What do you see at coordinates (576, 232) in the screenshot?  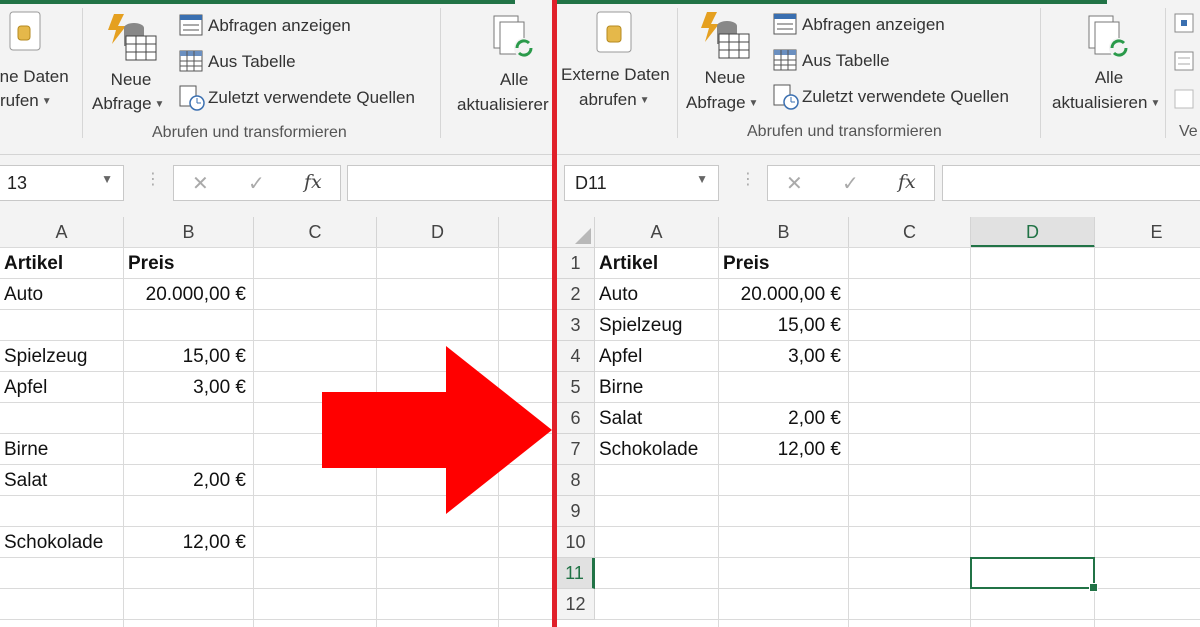 I see `select-all-button` at bounding box center [576, 232].